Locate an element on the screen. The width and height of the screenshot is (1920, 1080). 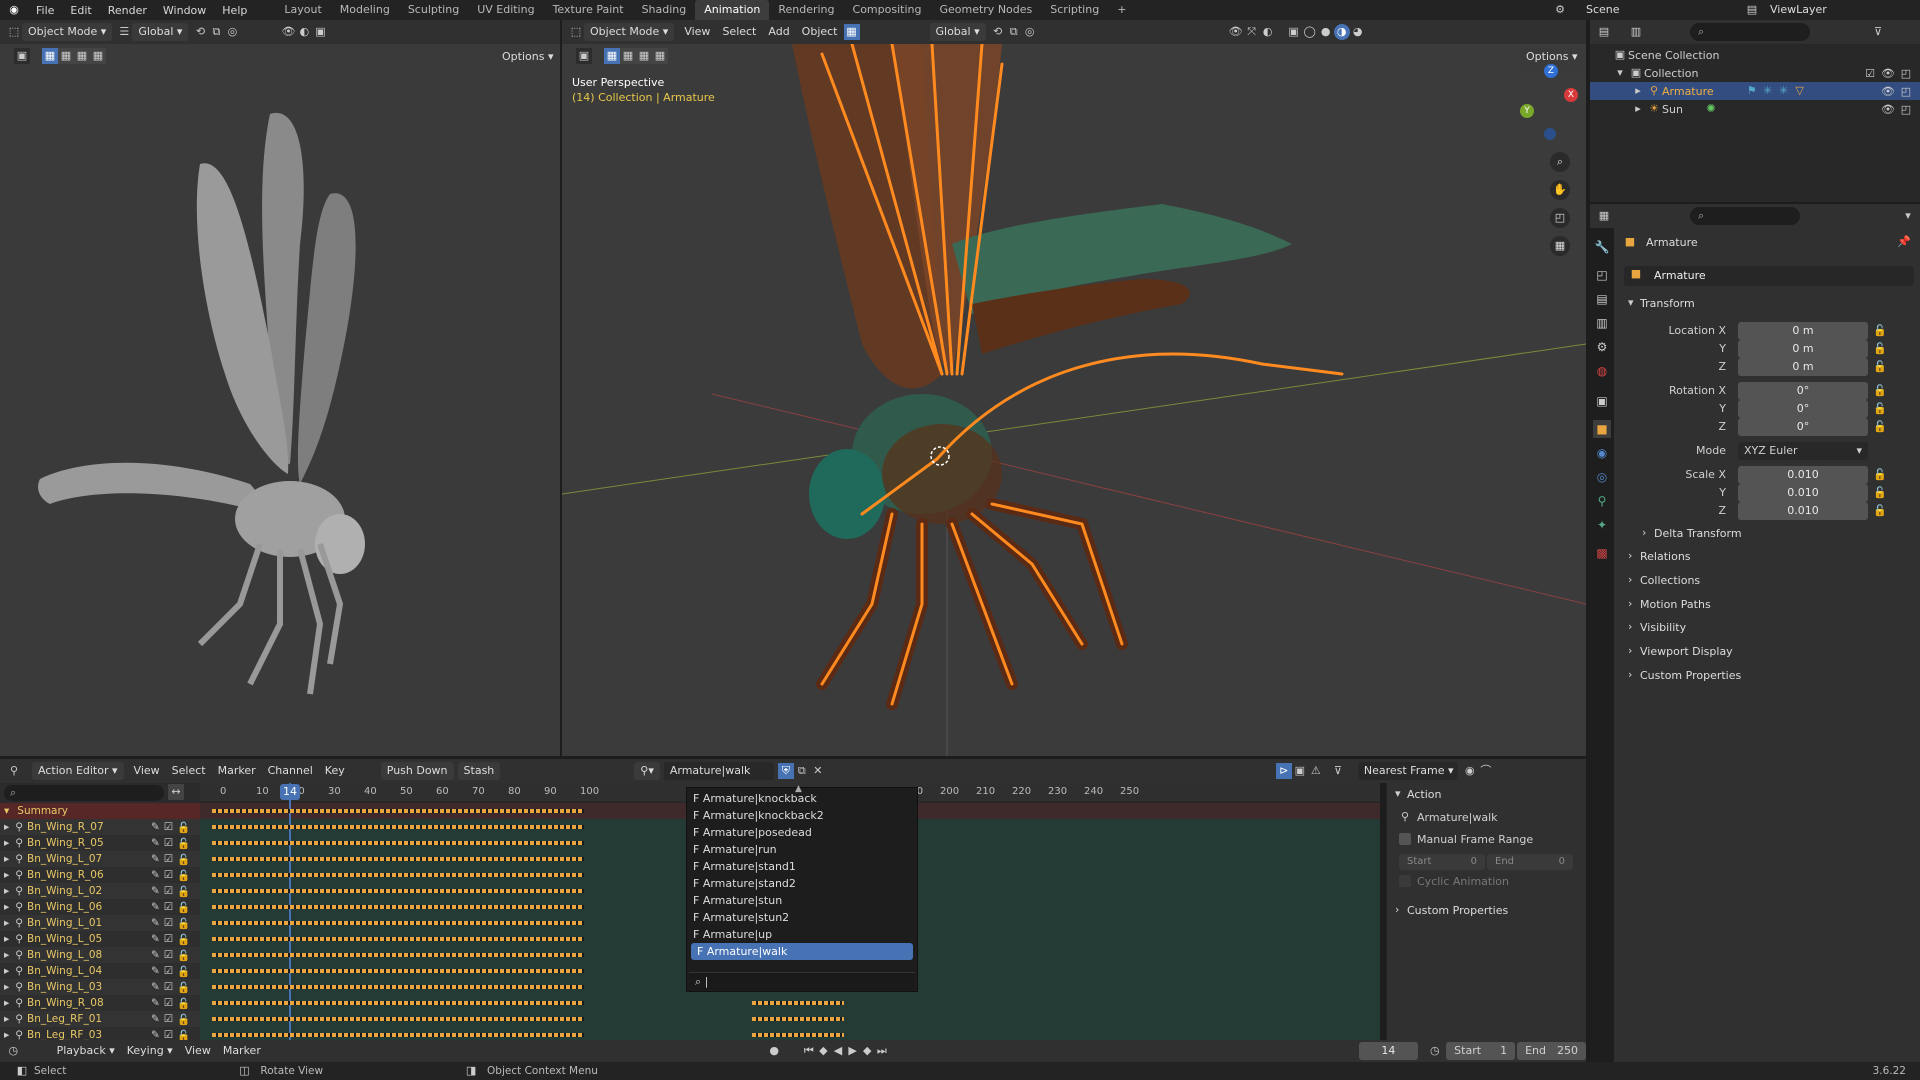
relations-panel: Relations is located at coordinates (1665, 556).